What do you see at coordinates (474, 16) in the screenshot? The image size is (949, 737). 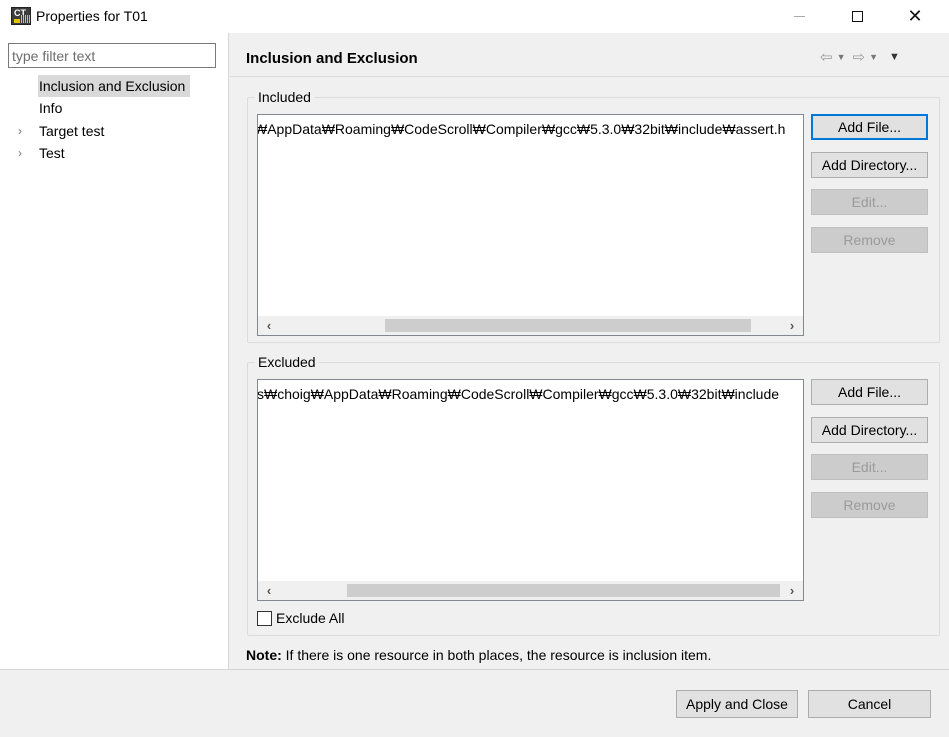 I see `title-bar: CT Properties for T01 ✕` at bounding box center [474, 16].